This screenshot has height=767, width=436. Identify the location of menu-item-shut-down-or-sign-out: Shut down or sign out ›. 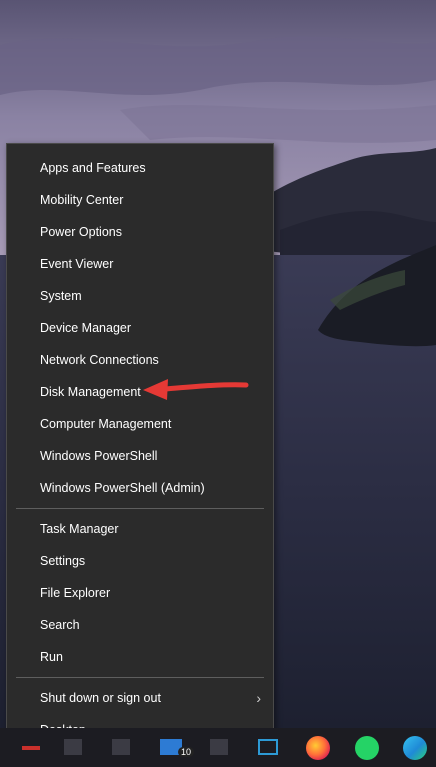
(140, 698).